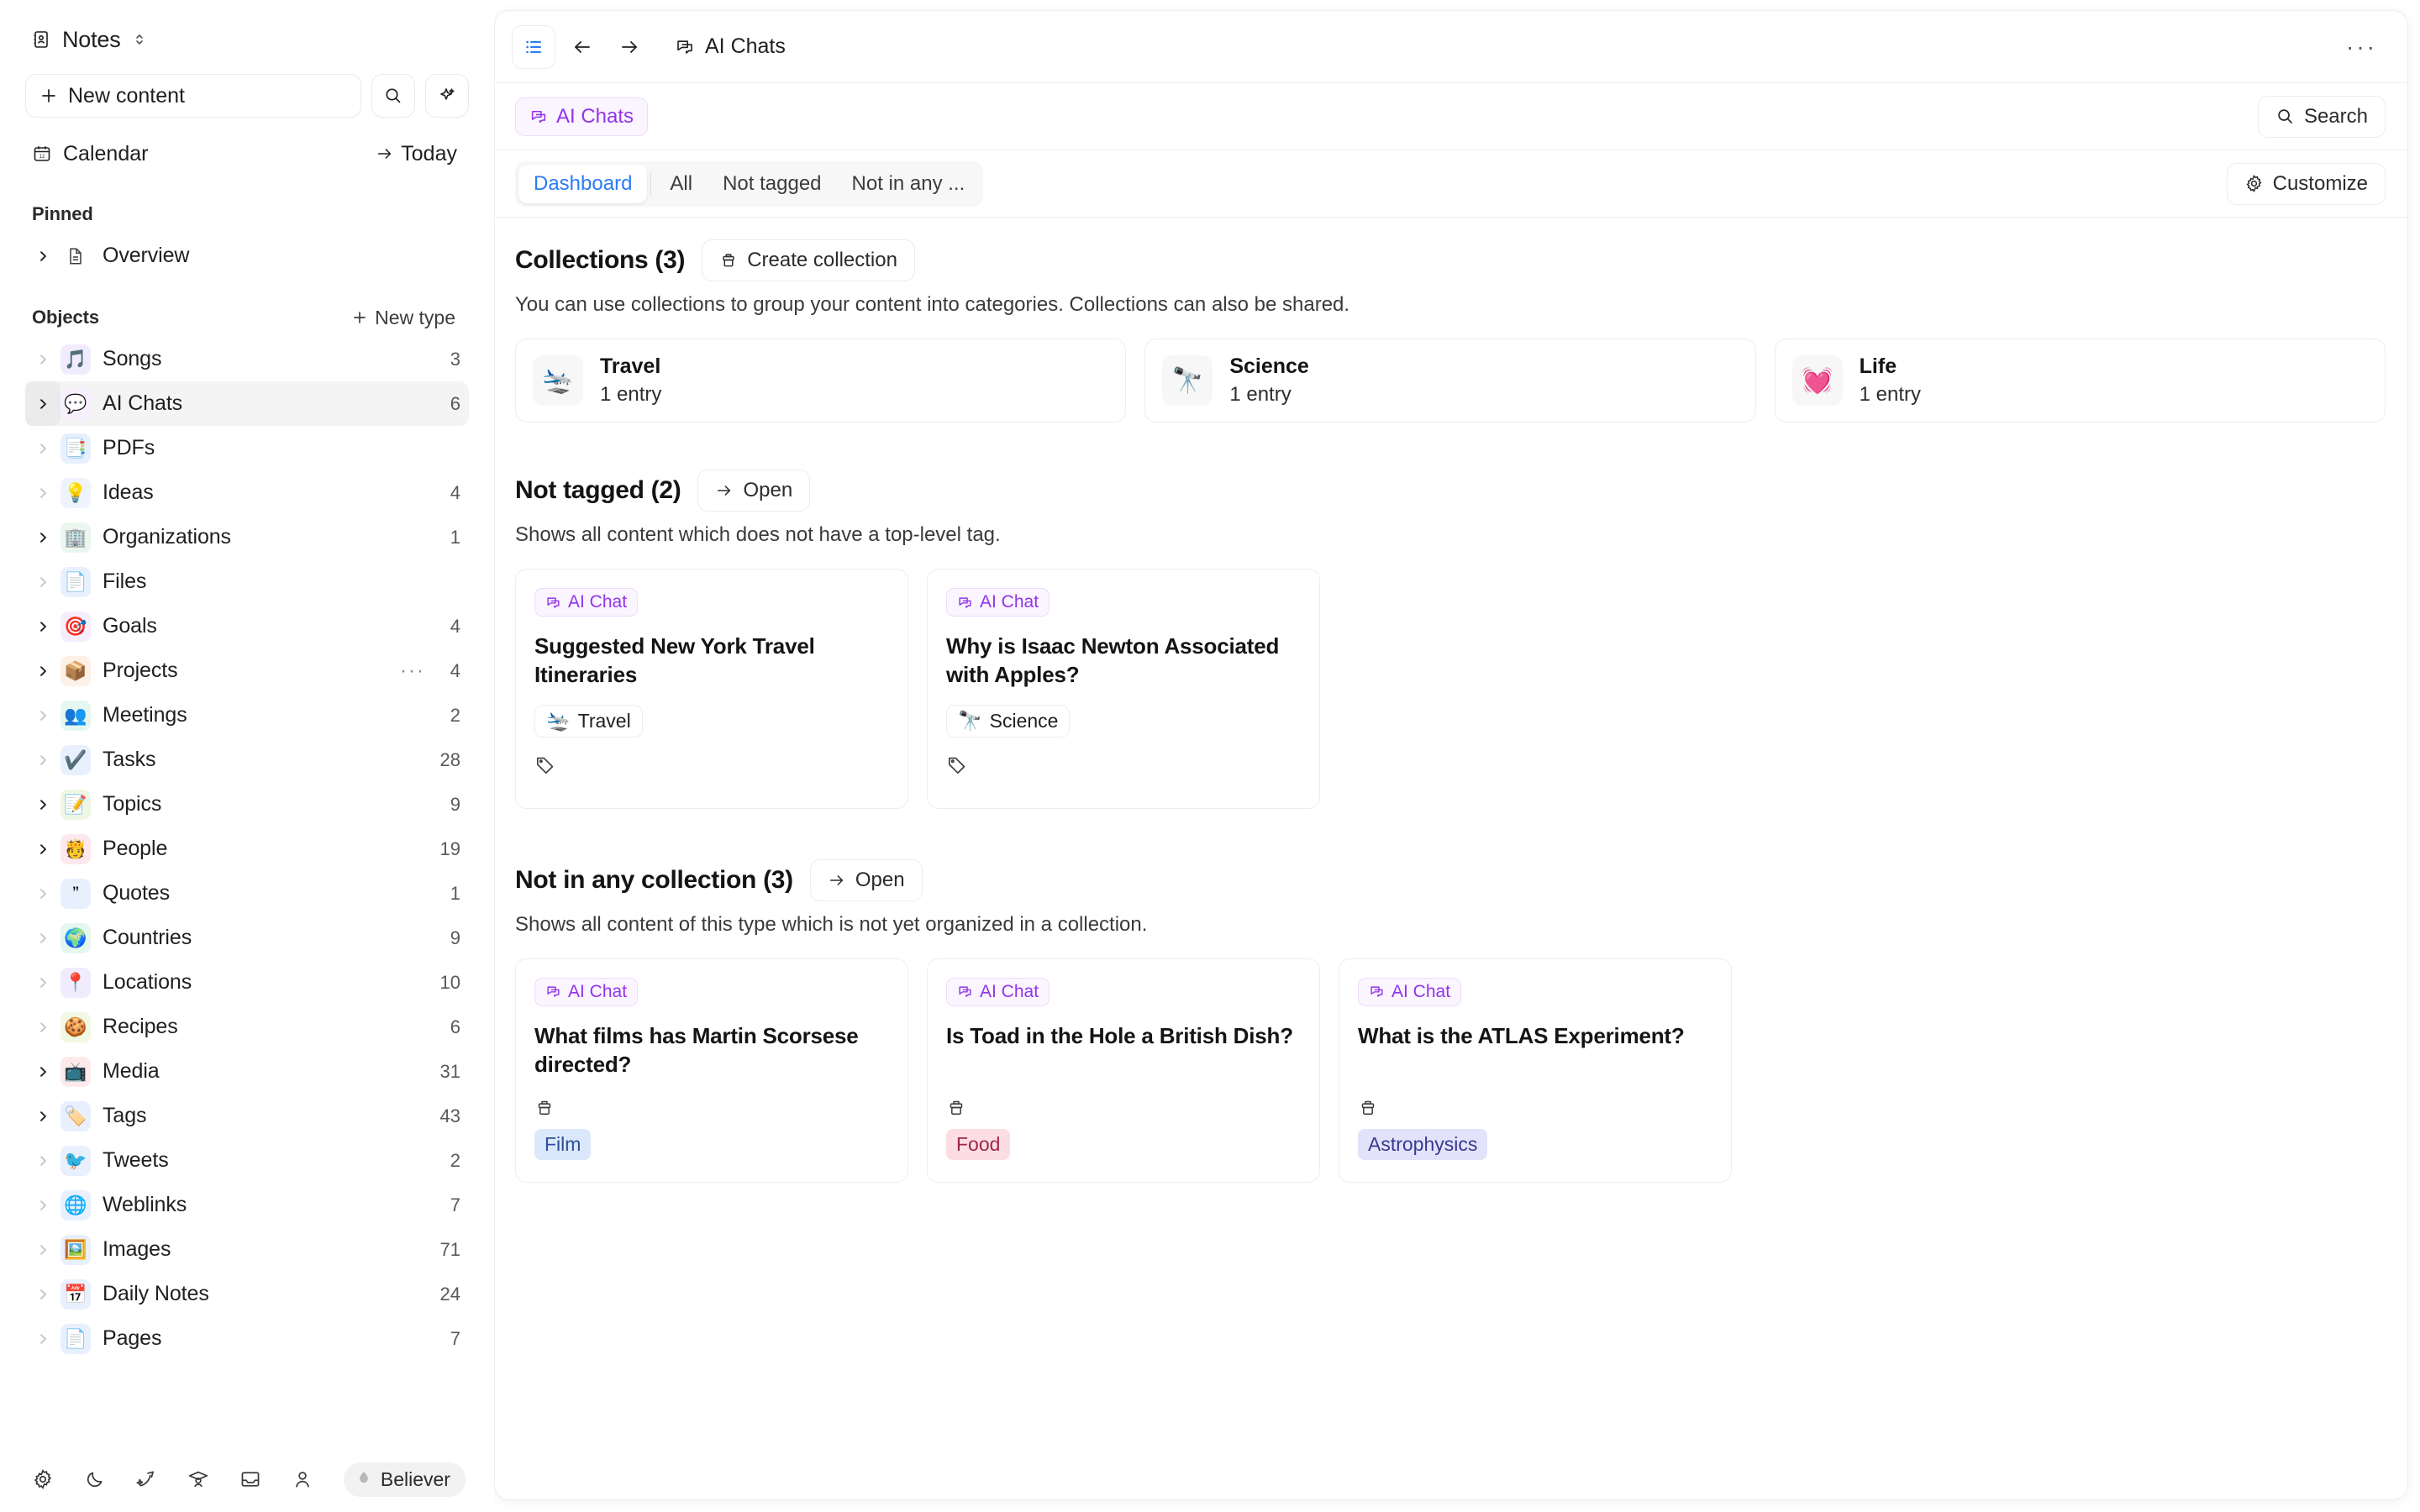  I want to click on new-content-button: New content, so click(193, 96).